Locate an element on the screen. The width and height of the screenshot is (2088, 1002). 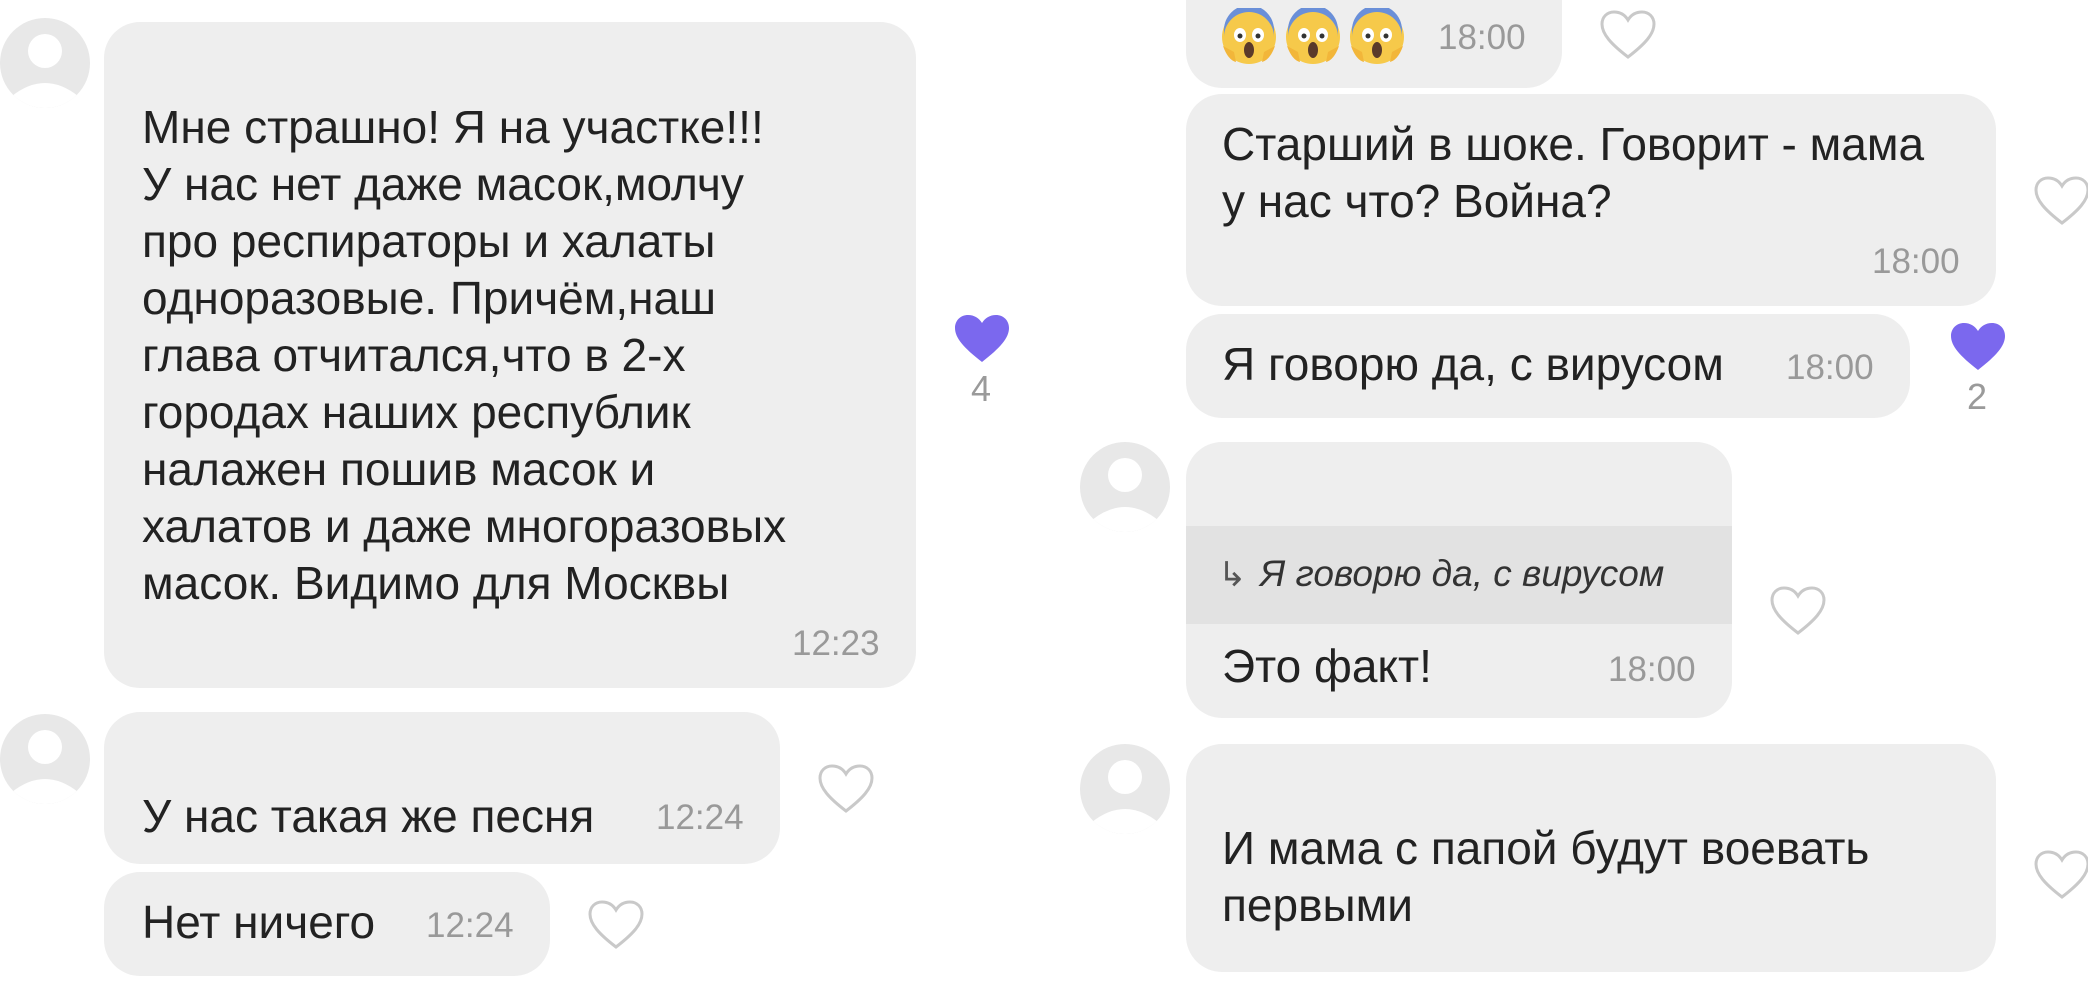
message-text: И мама с папой будут воевать первыми is located at coordinates (1546, 876).